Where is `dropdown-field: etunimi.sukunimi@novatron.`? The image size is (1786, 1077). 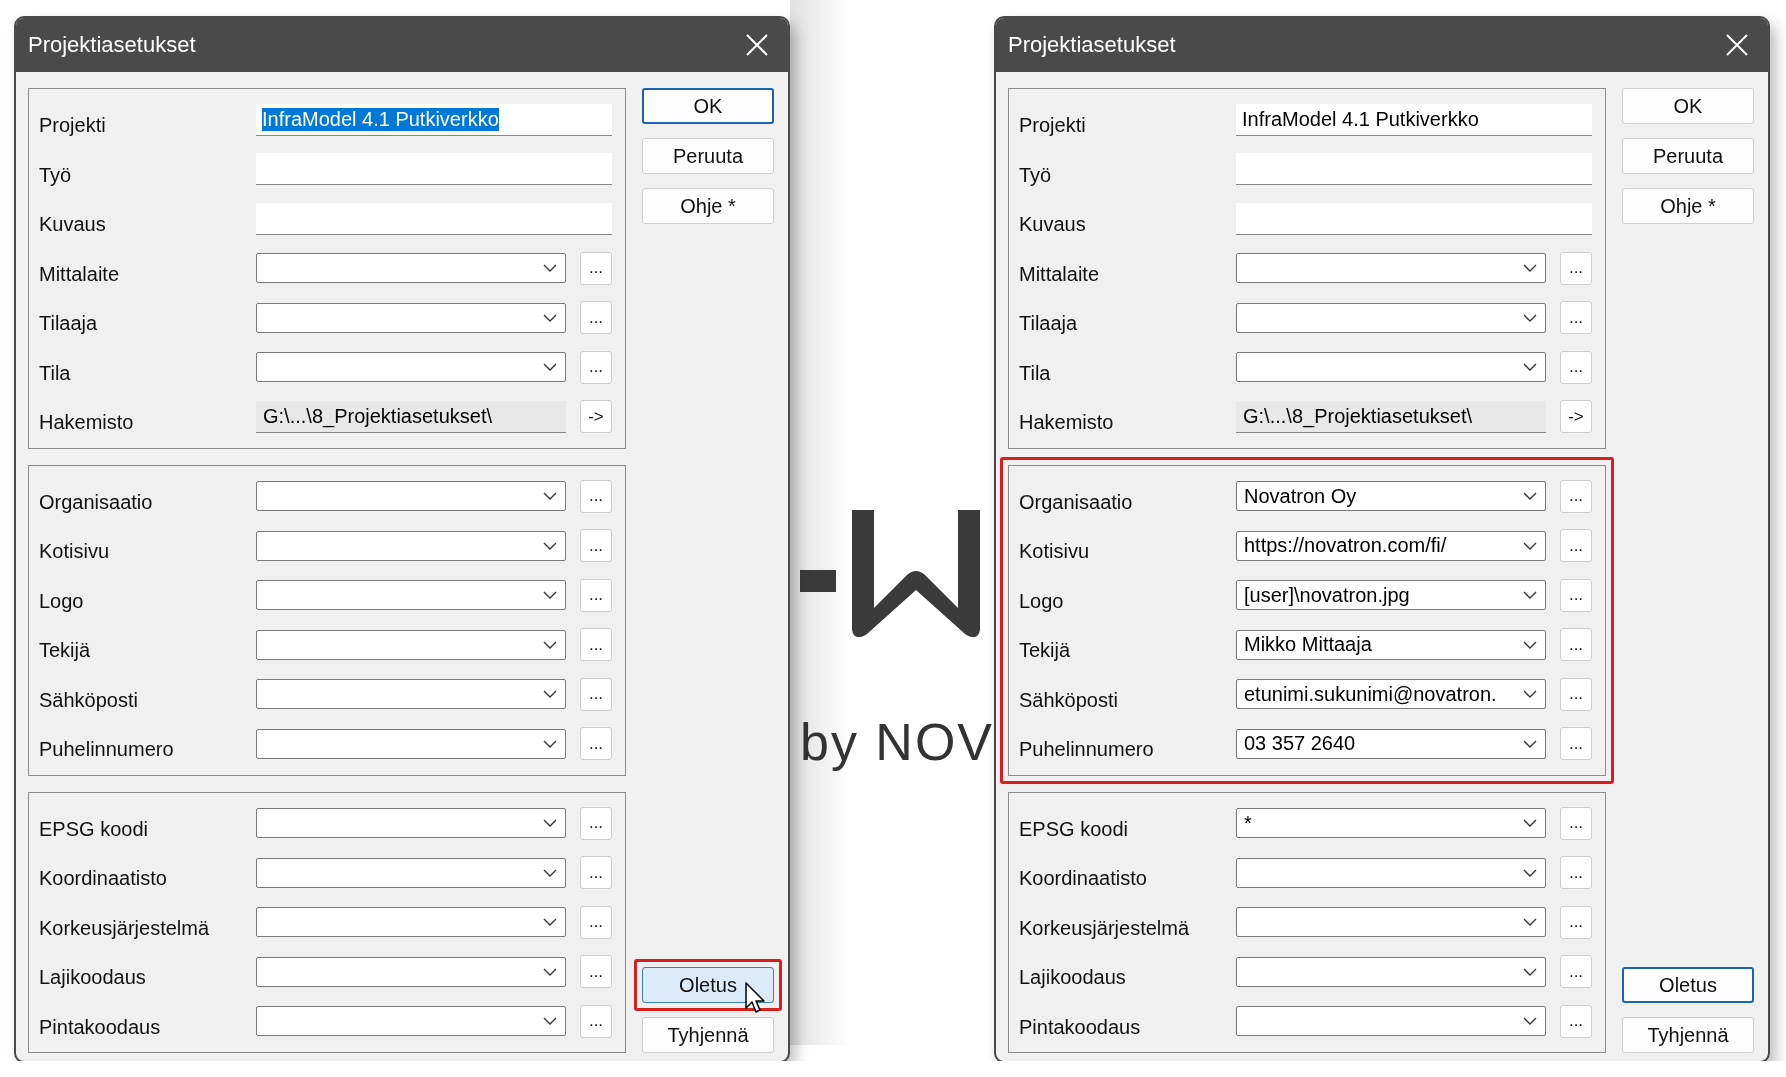
dropdown-field: etunimi.sukunimi@novatron. is located at coordinates (1391, 694).